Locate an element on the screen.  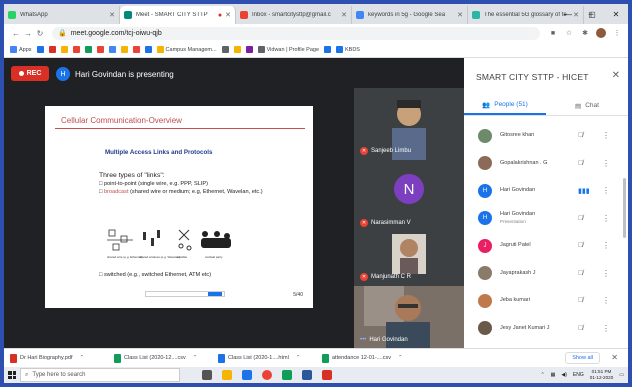
pdf-icon is located at coordinates (327, 375).